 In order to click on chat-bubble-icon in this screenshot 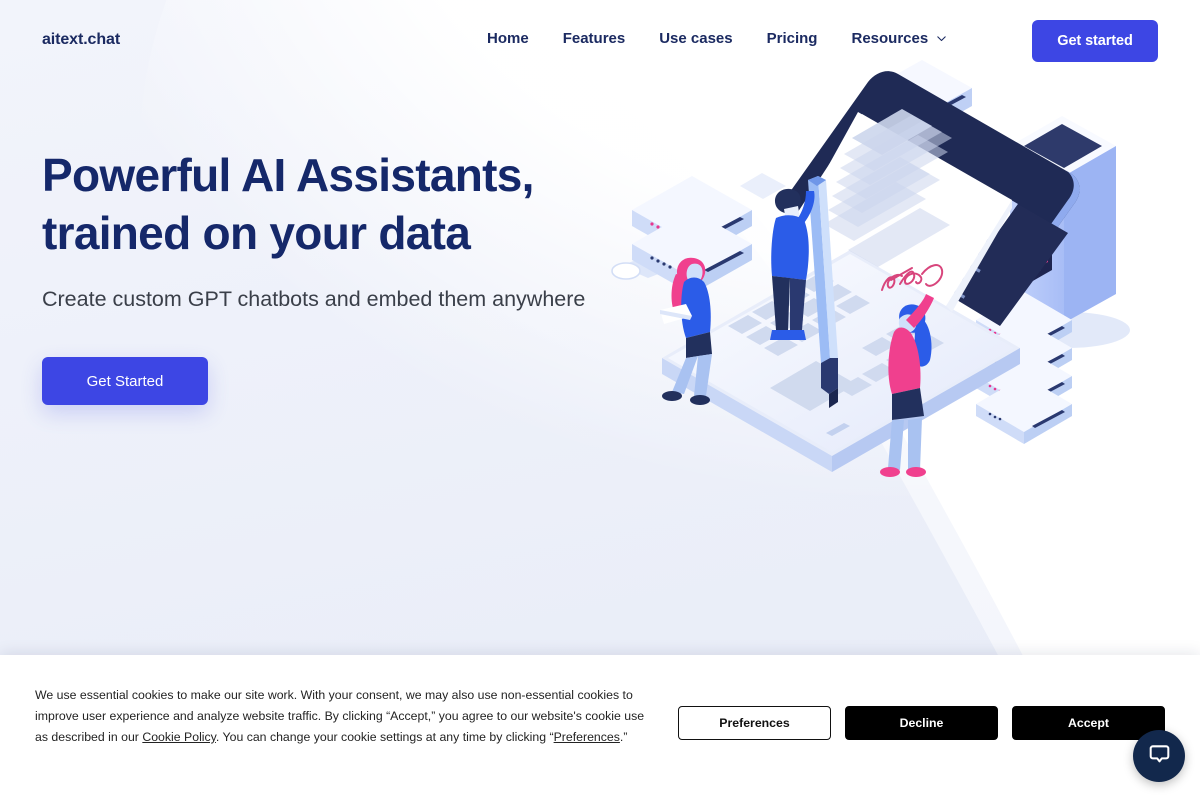, I will do `click(1159, 756)`.